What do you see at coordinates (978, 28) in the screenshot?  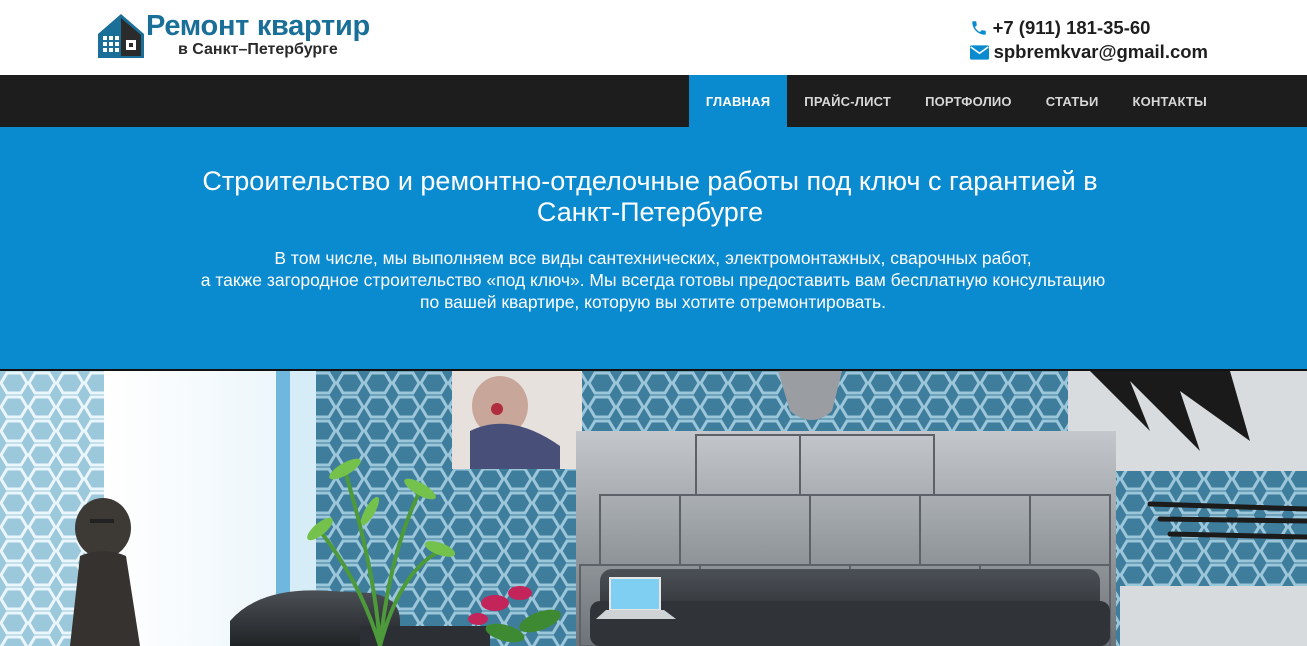 I see `phone-icon` at bounding box center [978, 28].